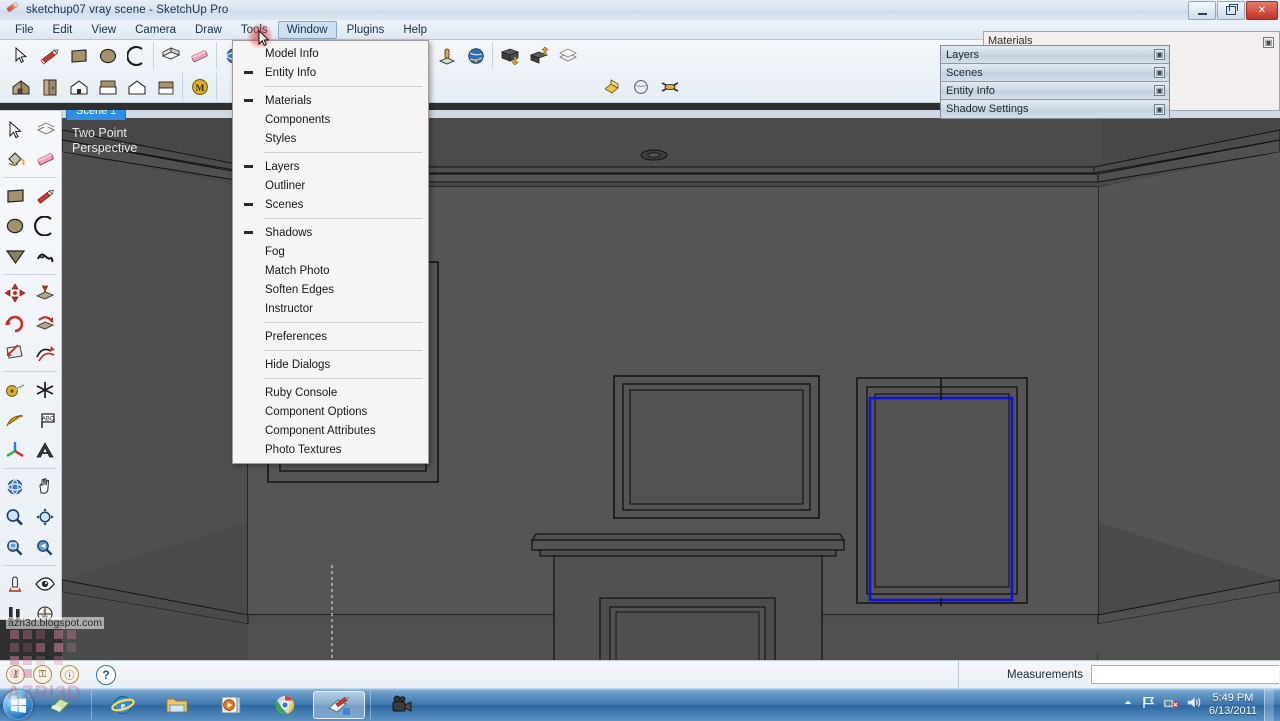  I want to click on vray-material-editor-icon, so click(669, 86).